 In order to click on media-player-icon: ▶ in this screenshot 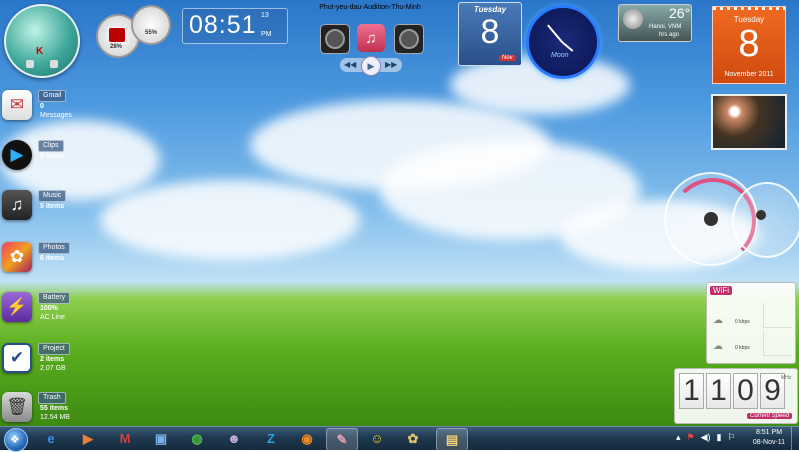, I will do `click(88, 438)`.